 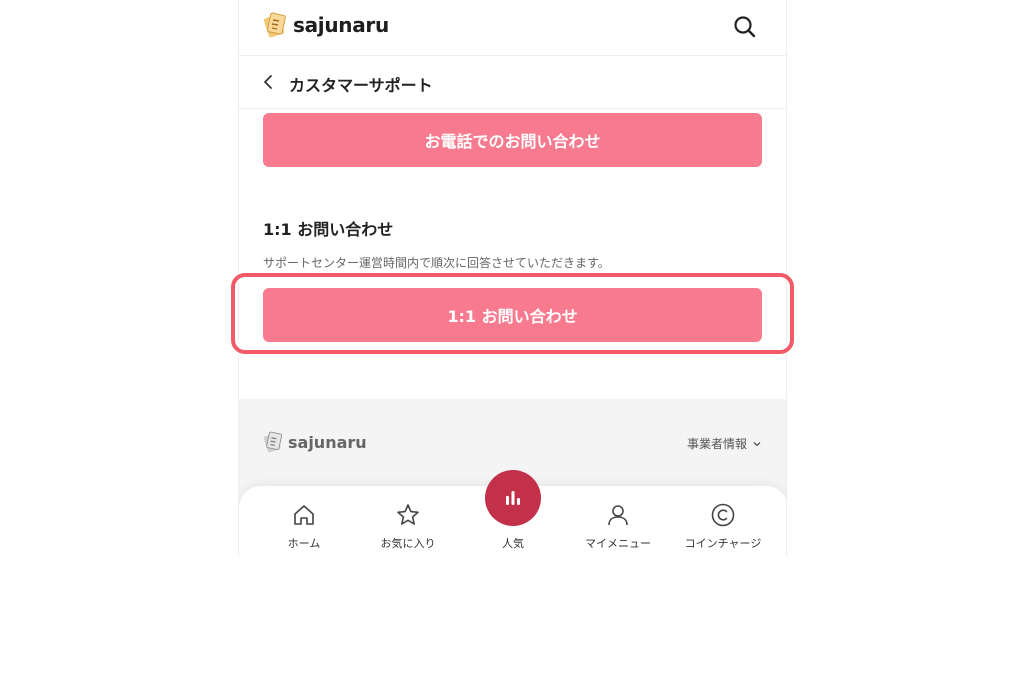 I want to click on tab-label: コインチャージ, so click(x=723, y=543).